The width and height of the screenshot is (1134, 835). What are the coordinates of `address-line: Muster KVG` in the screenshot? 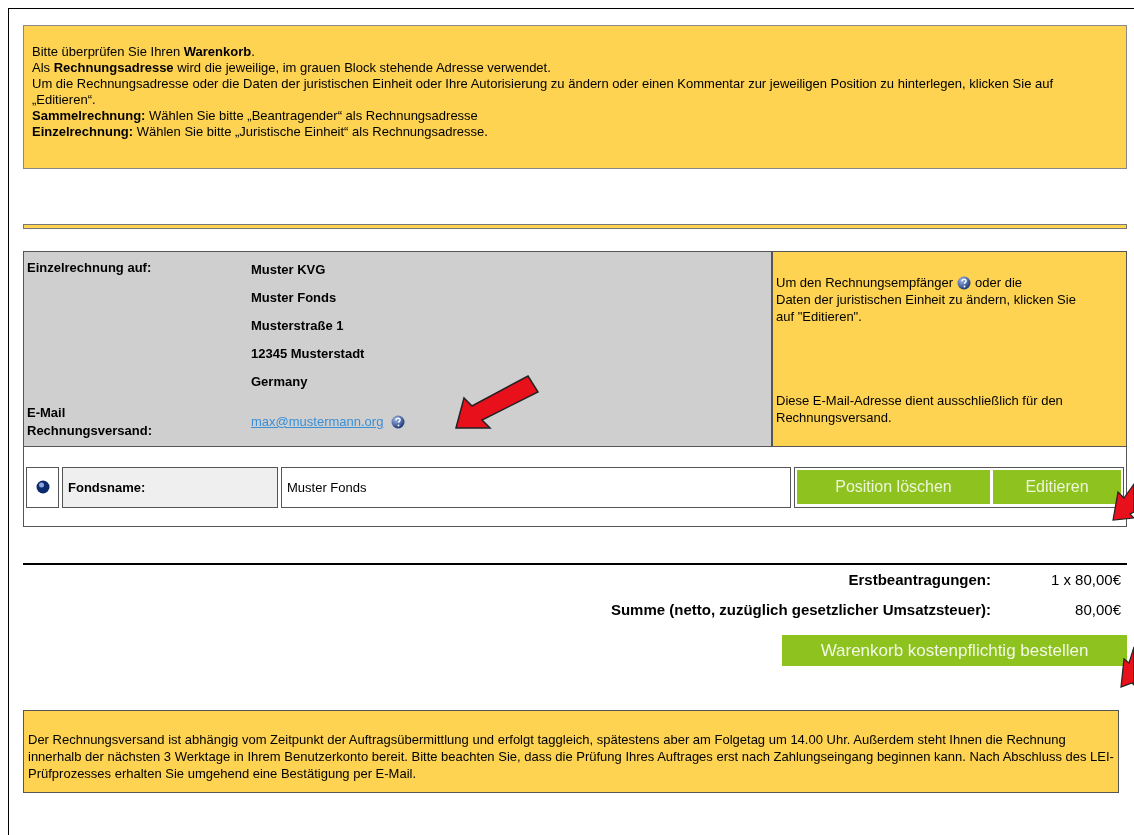 It's located at (289, 270).